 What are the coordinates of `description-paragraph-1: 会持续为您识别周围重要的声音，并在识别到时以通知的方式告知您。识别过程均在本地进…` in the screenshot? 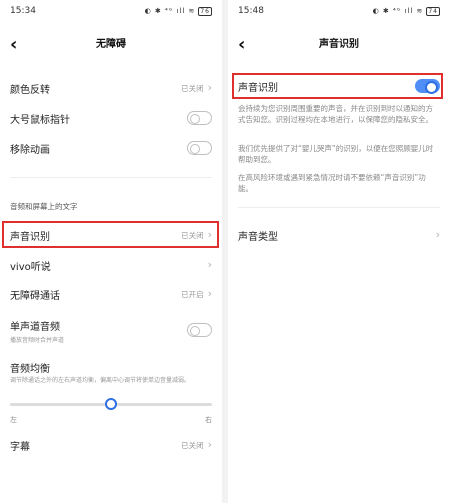 It's located at (335, 114).